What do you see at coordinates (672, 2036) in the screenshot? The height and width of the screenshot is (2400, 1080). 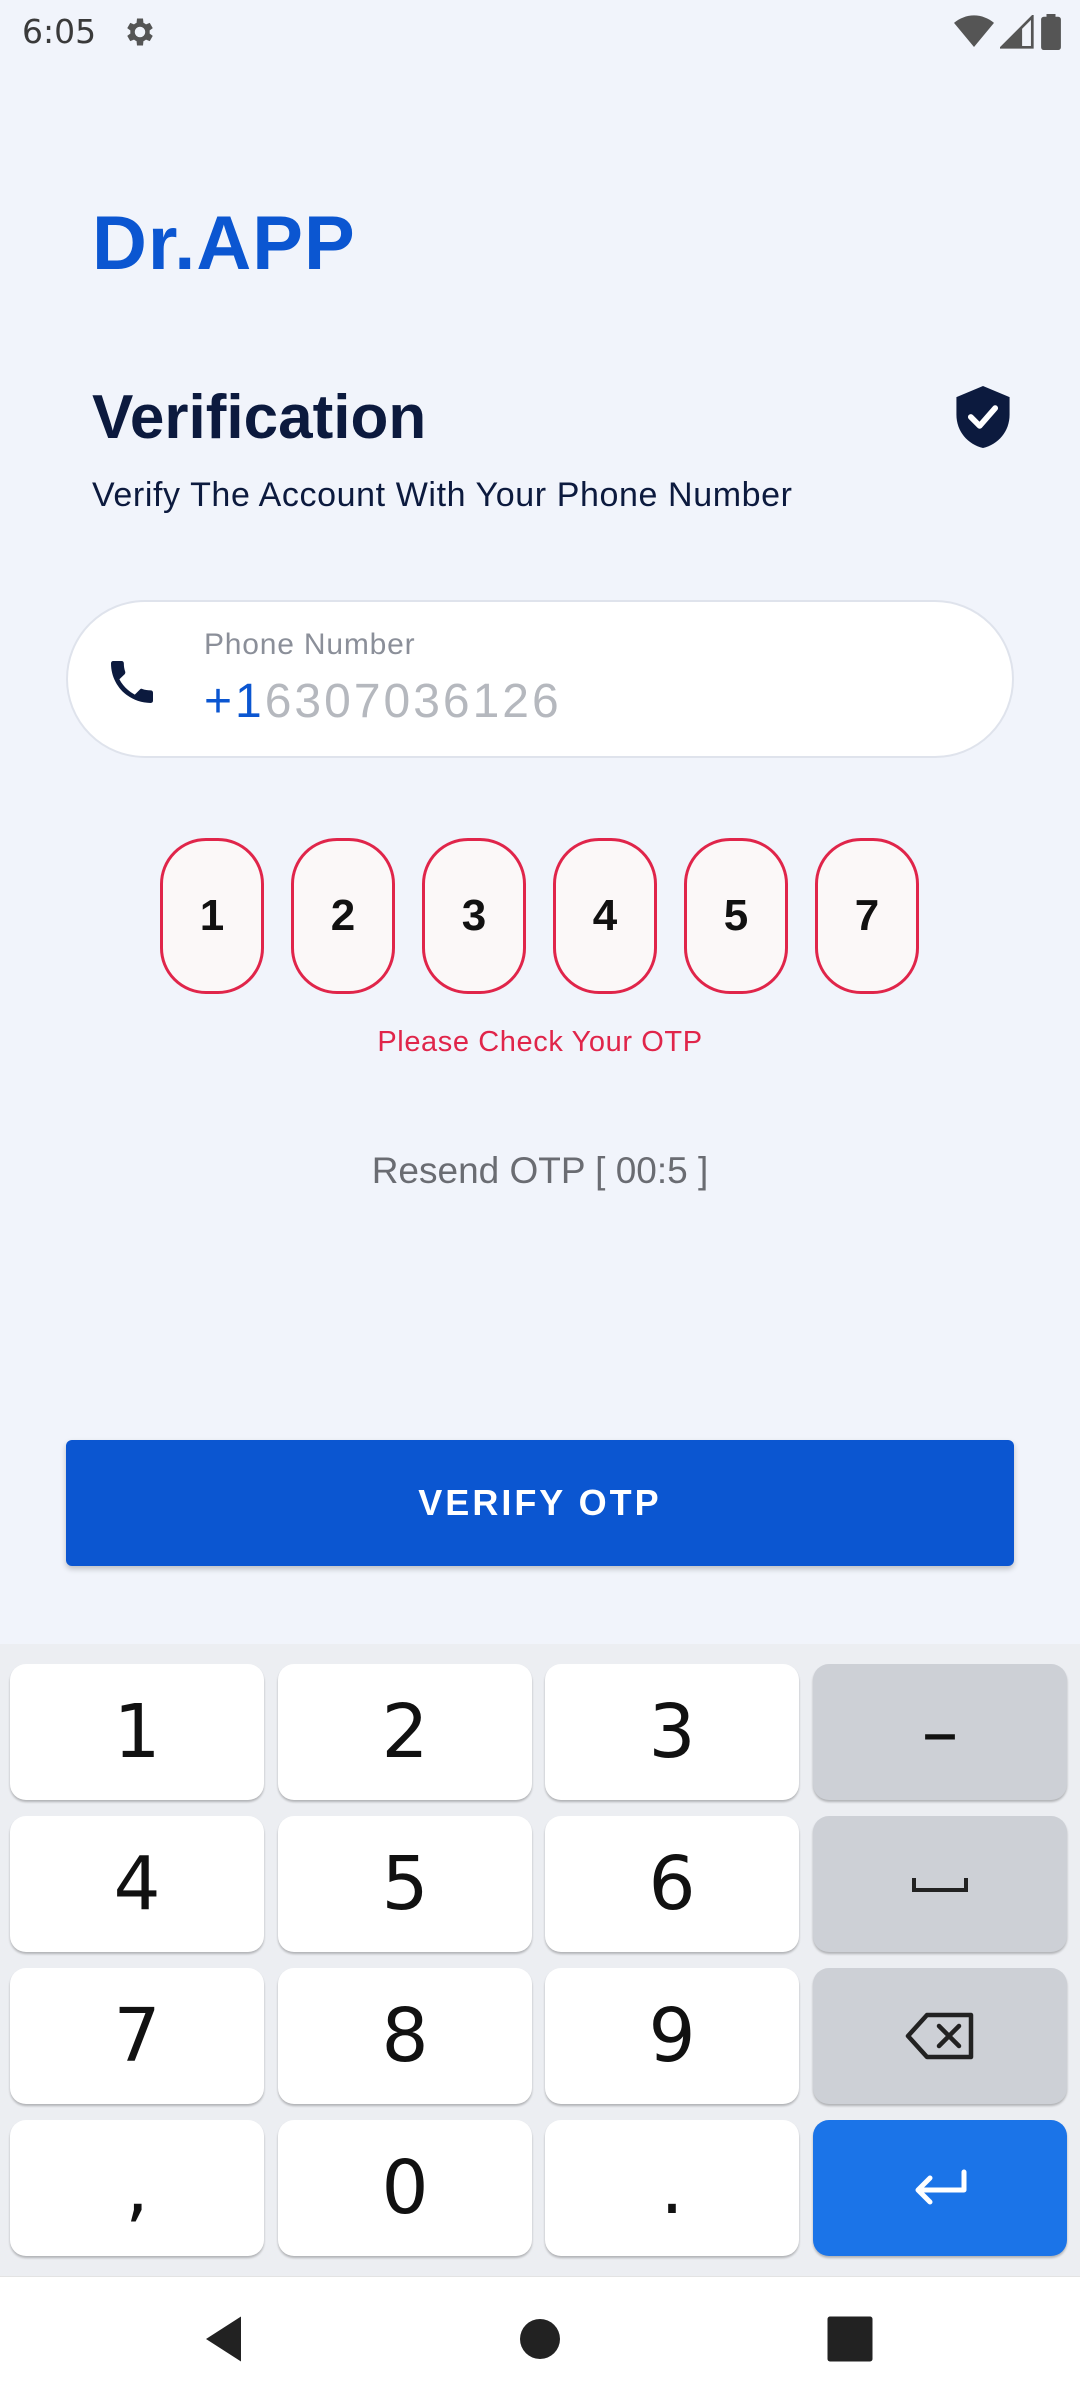 I see `key-9: 9` at bounding box center [672, 2036].